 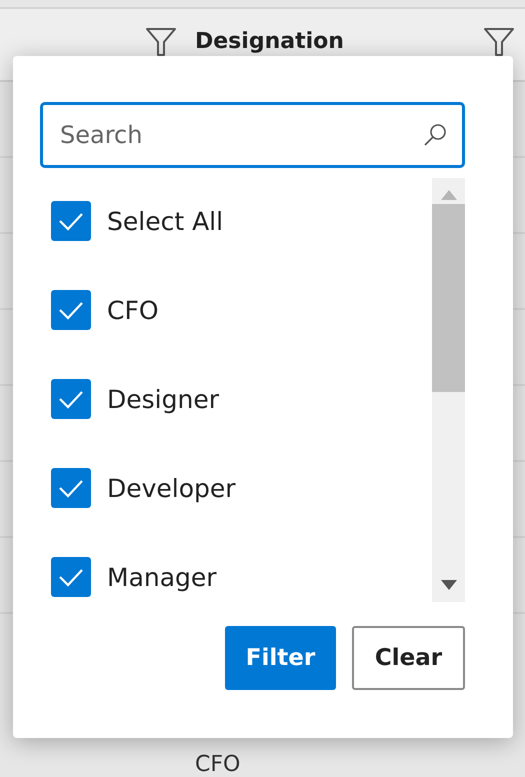 What do you see at coordinates (162, 577) in the screenshot?
I see `checkbox-label: Manager` at bounding box center [162, 577].